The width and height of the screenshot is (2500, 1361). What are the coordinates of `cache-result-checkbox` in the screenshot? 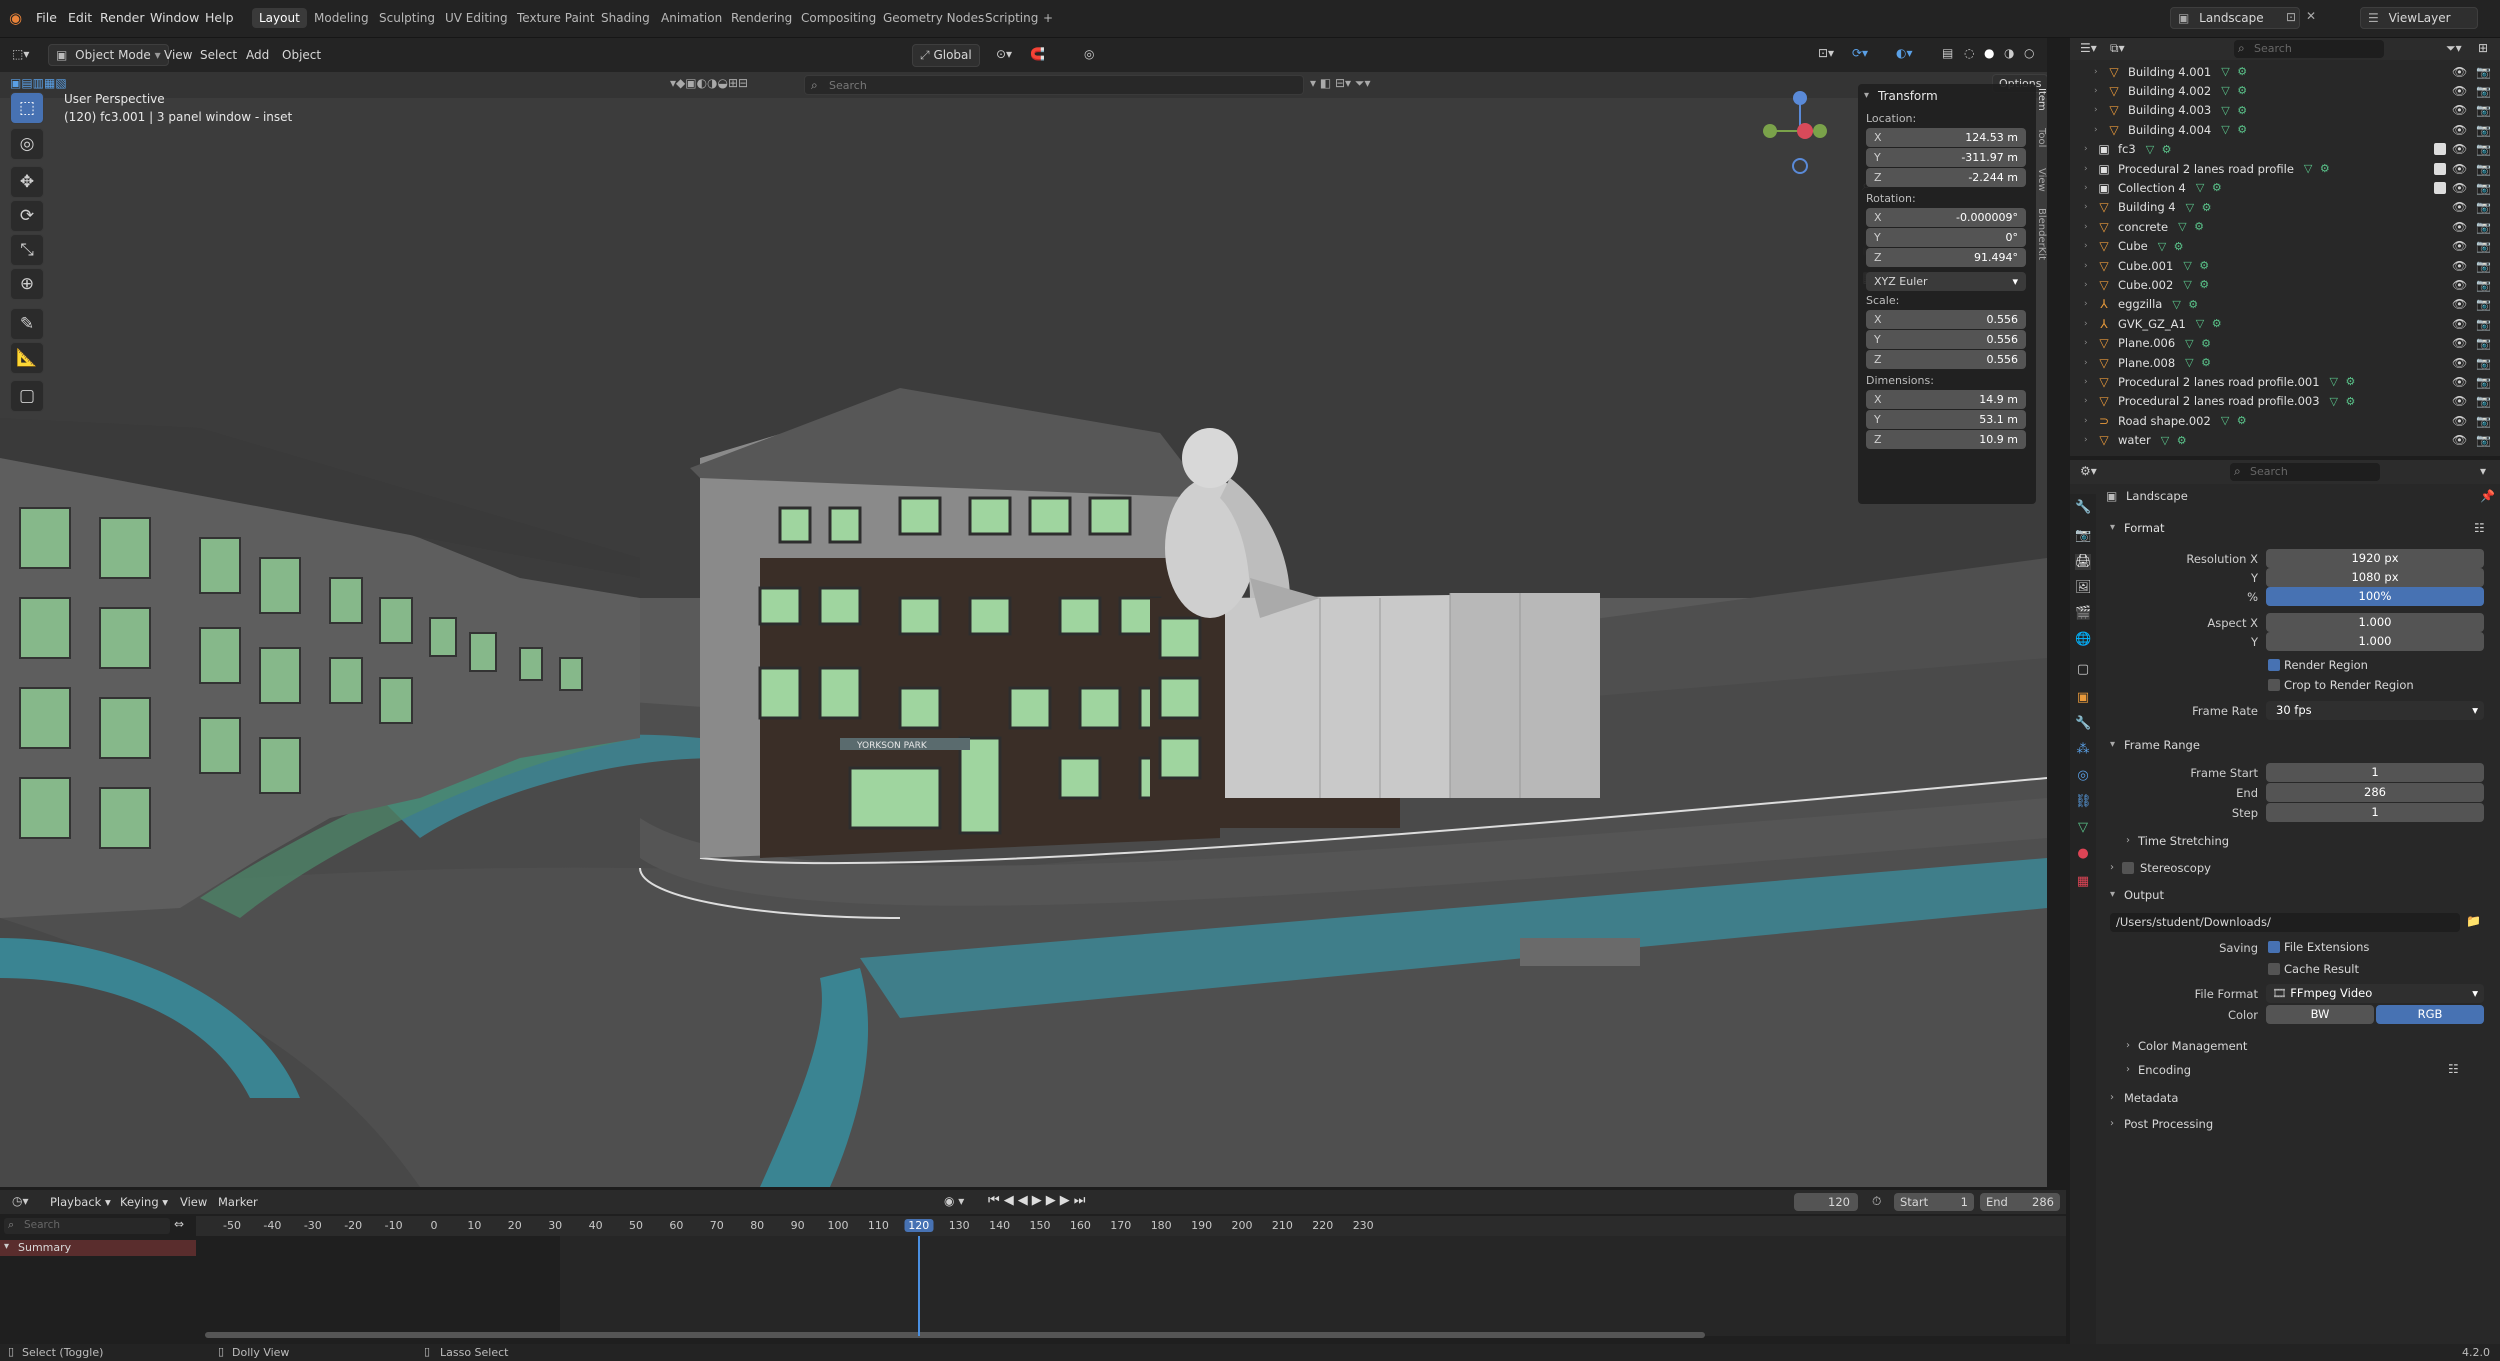 It's located at (2274, 969).